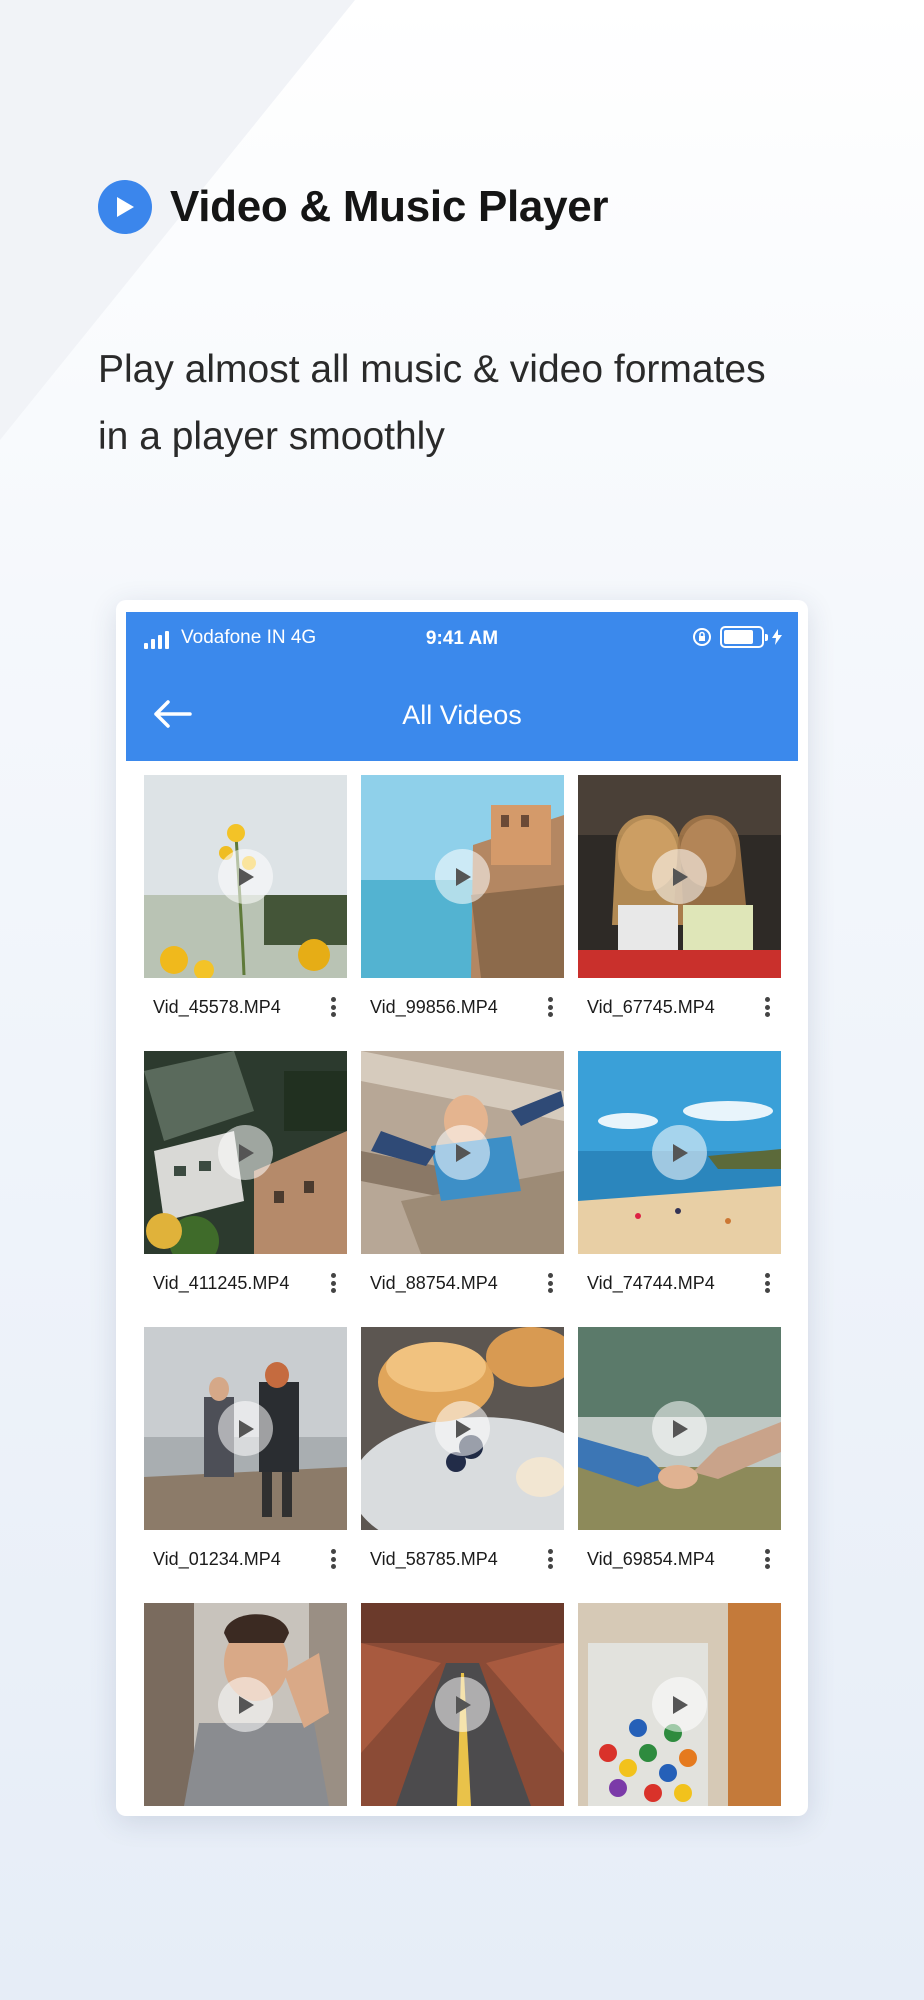  Describe the element at coordinates (651, 1559) in the screenshot. I see `video-name: Vid_69854.MP4` at that location.